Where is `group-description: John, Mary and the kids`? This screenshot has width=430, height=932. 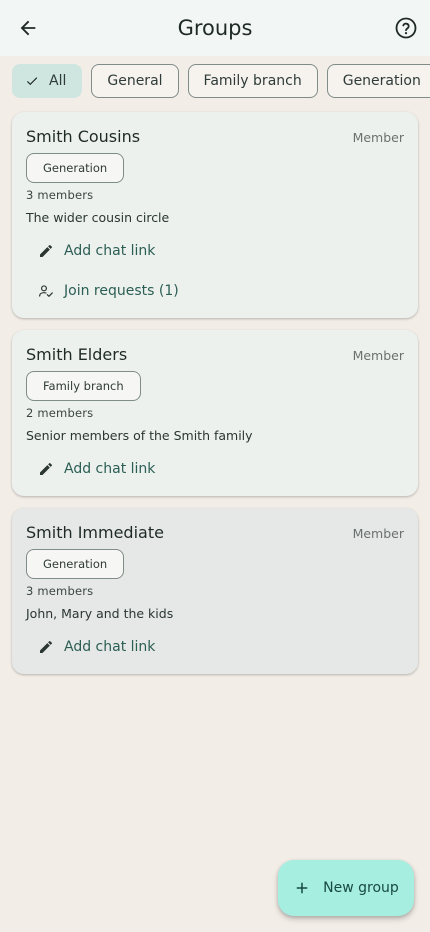
group-description: John, Mary and the kids is located at coordinates (100, 613).